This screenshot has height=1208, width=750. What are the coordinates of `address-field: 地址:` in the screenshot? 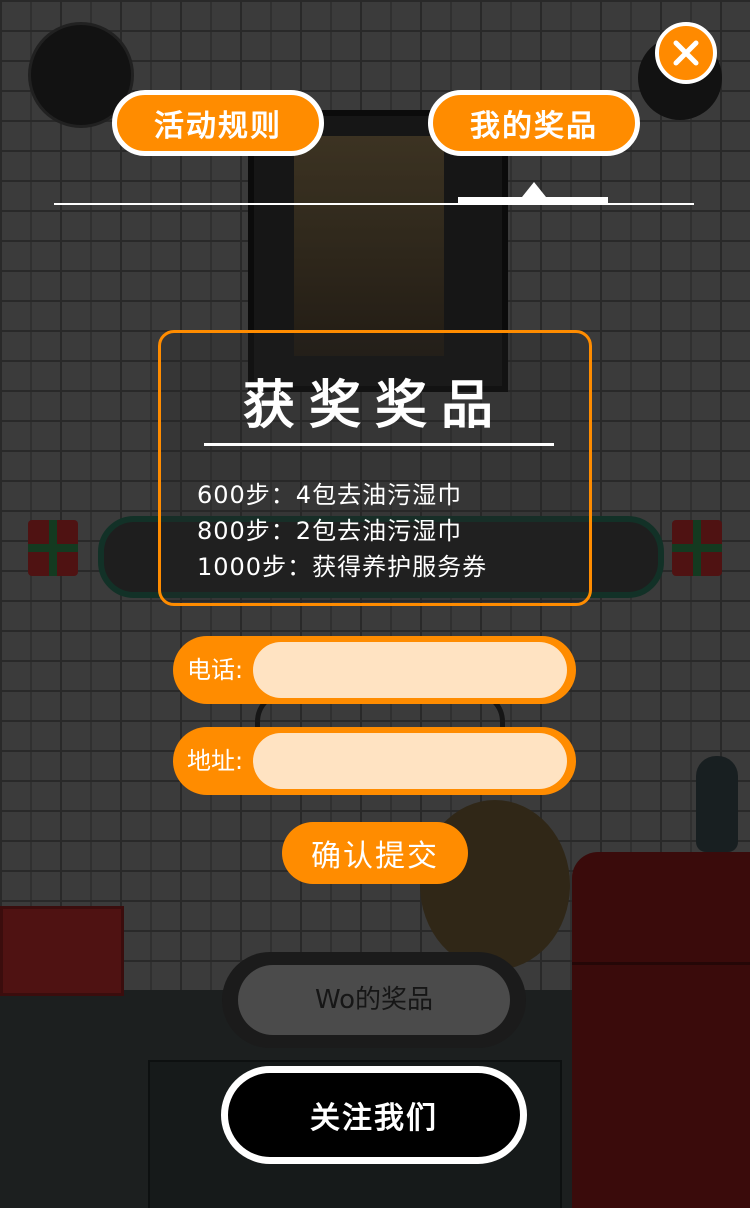 It's located at (374, 761).